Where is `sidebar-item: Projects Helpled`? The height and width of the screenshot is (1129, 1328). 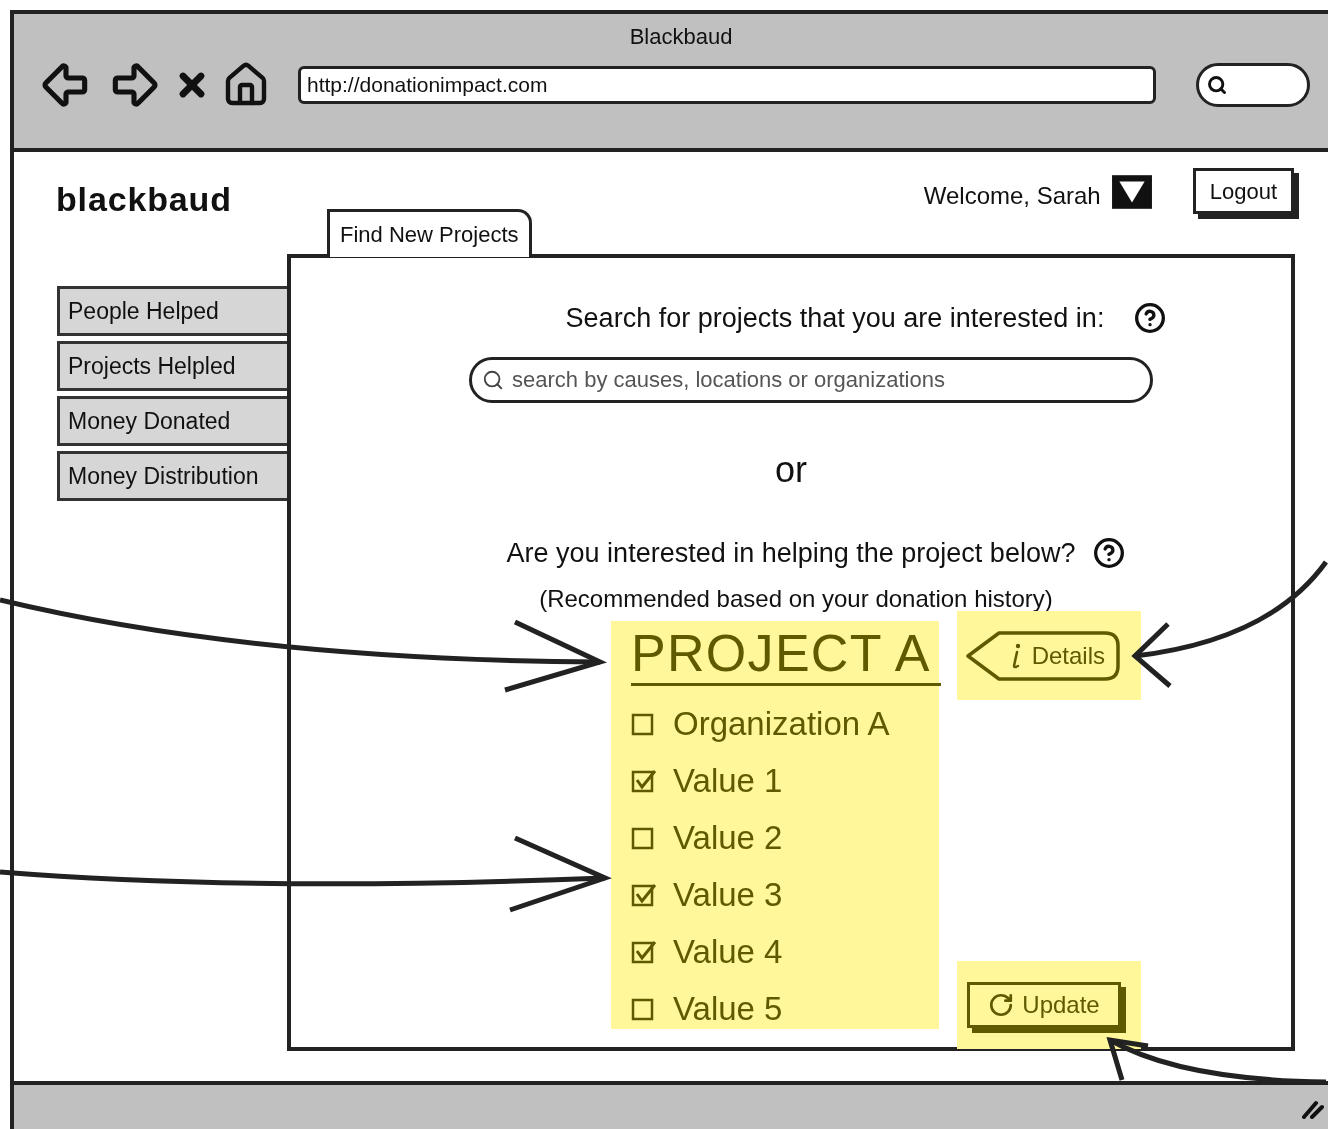
sidebar-item: Projects Helpled is located at coordinates (172, 366).